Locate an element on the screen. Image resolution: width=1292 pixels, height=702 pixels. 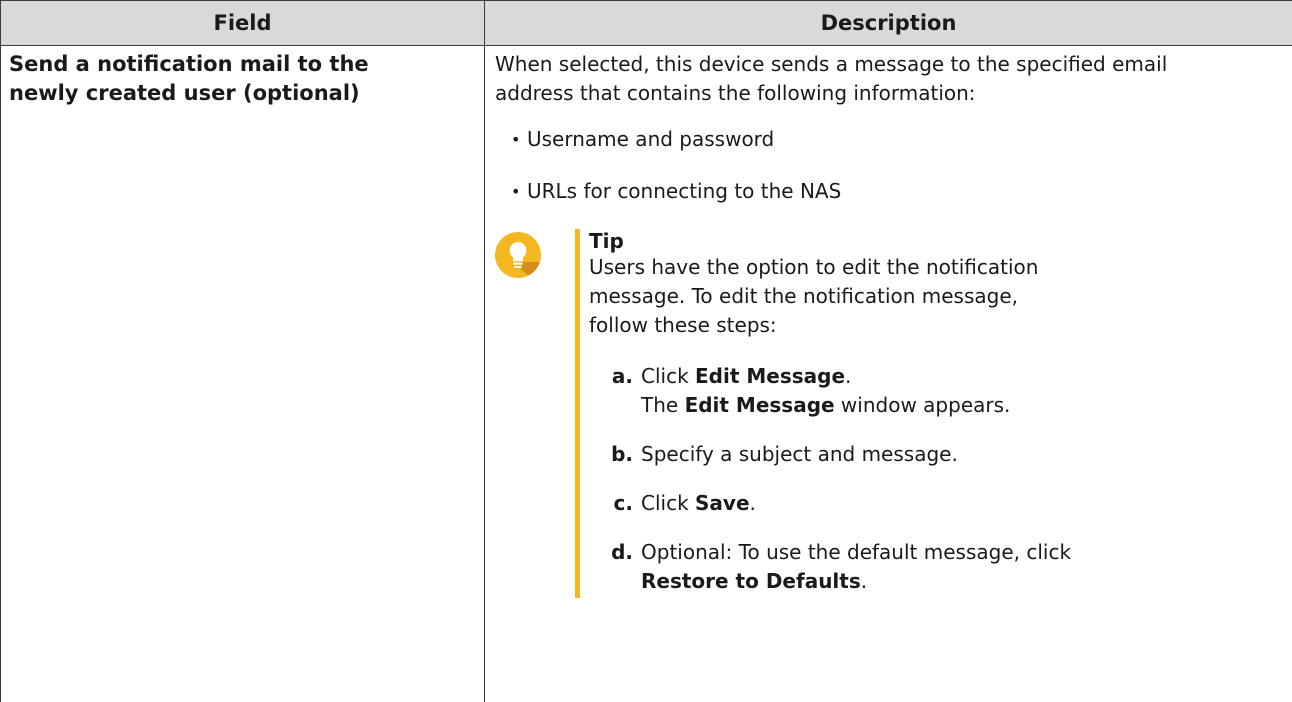
field-name-line1: Send a notification mail to the is located at coordinates (189, 64).